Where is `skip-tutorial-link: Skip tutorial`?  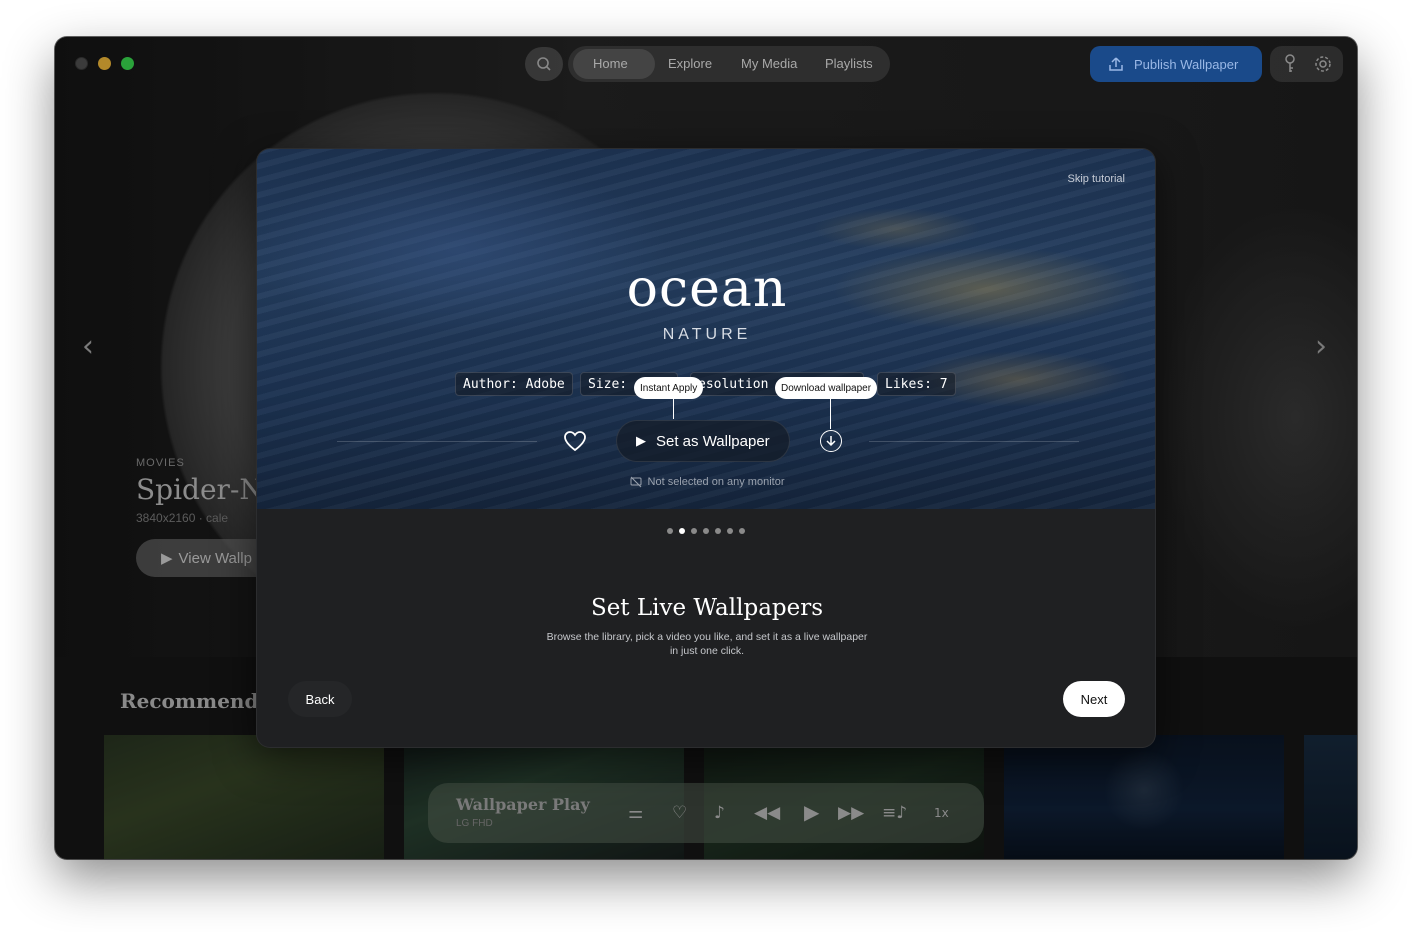
skip-tutorial-link: Skip tutorial is located at coordinates (1096, 179).